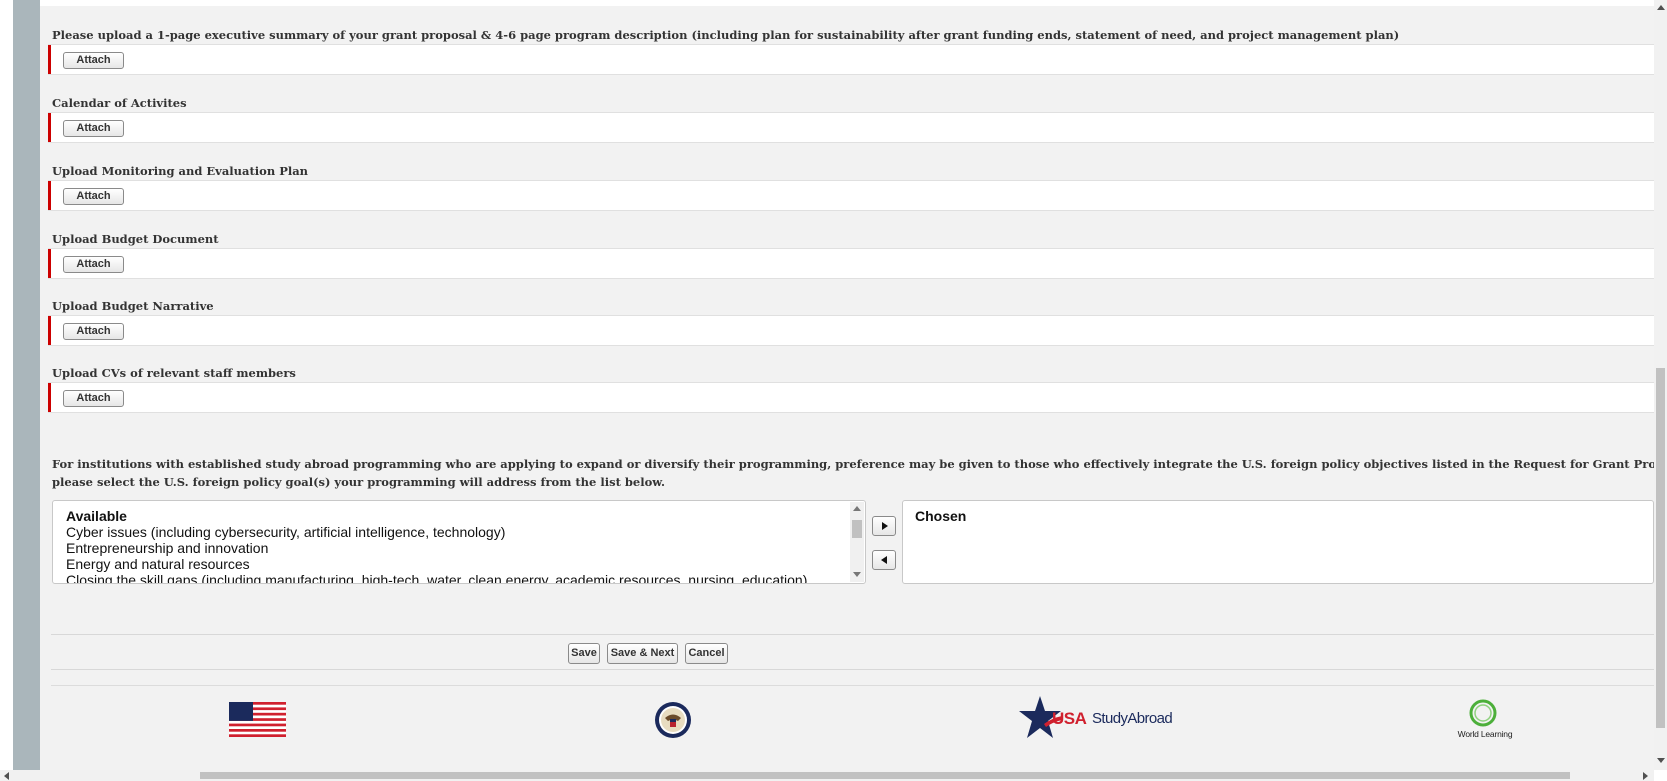 This screenshot has height=781, width=1667. What do you see at coordinates (257, 719) in the screenshot?
I see `us-flag-icon` at bounding box center [257, 719].